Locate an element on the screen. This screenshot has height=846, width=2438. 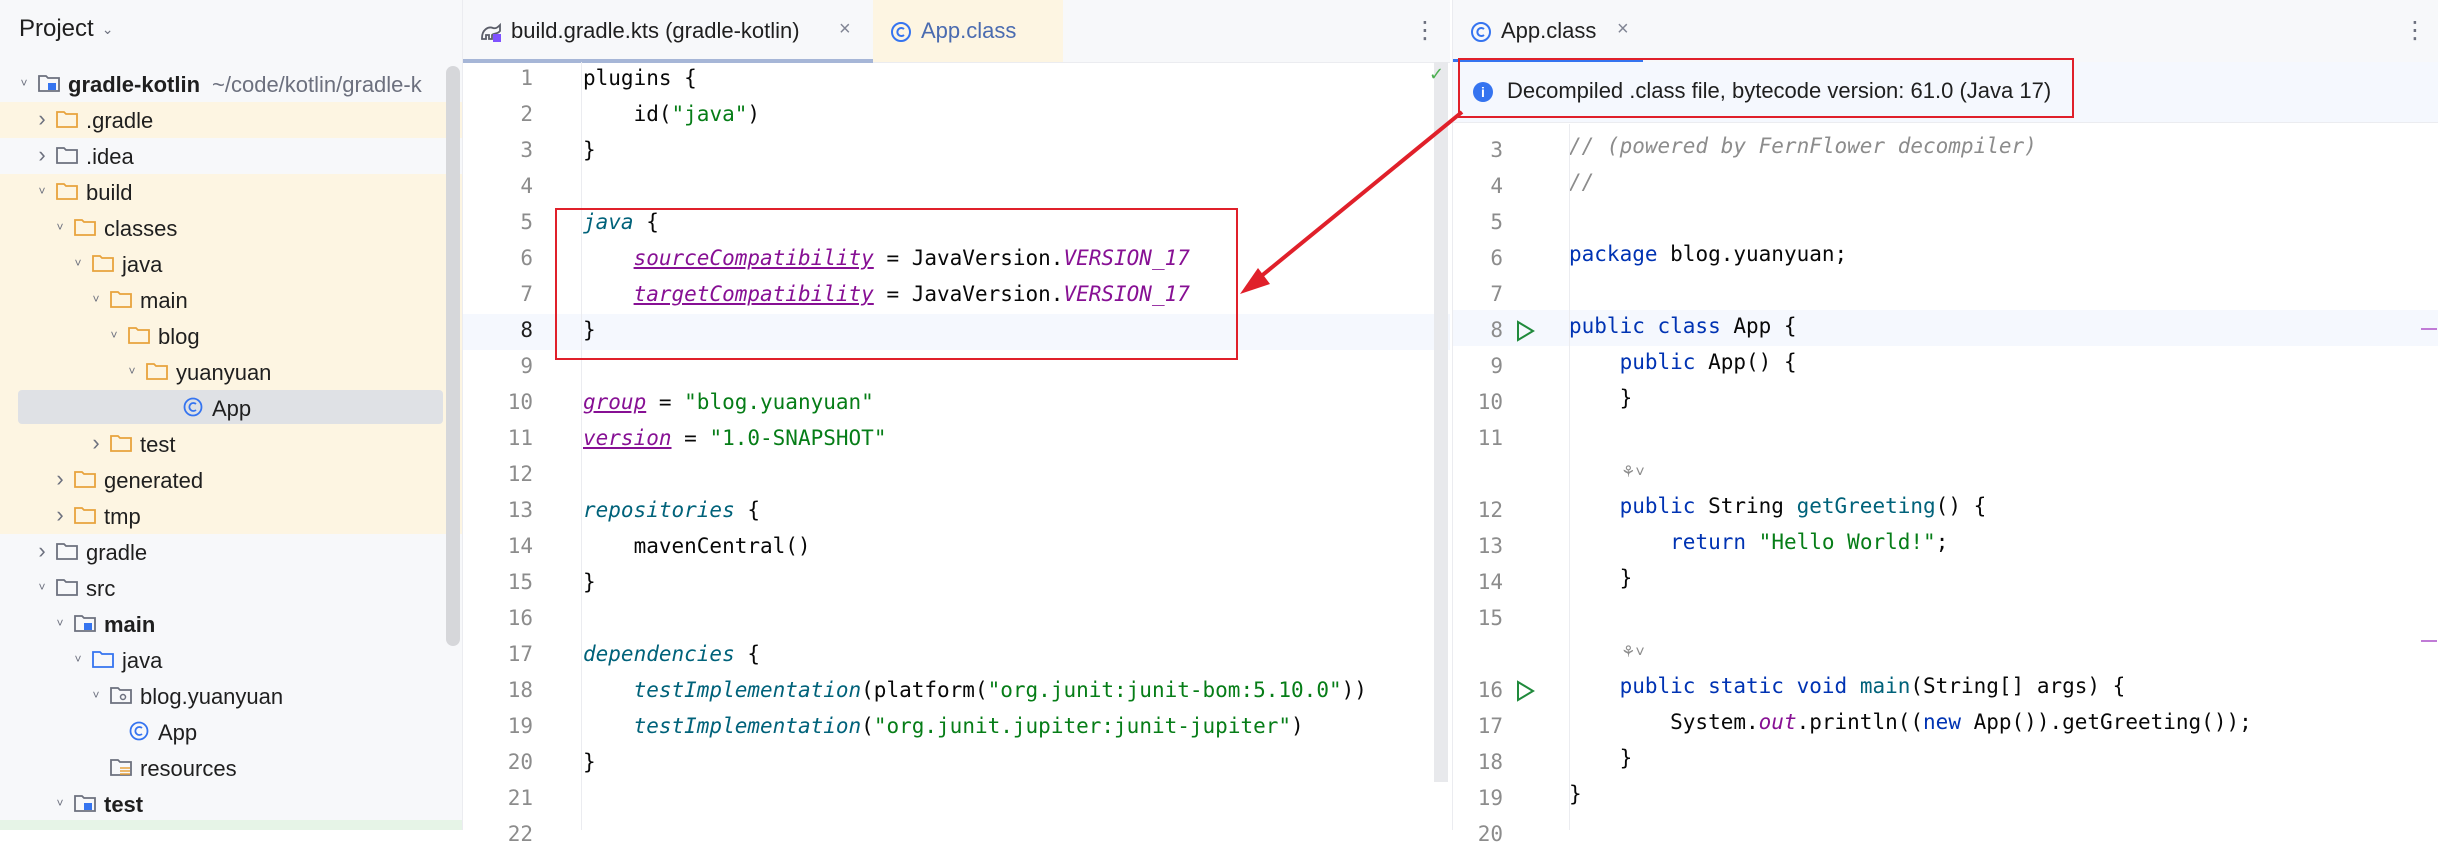
line-number: 9 is located at coordinates (1496, 366).